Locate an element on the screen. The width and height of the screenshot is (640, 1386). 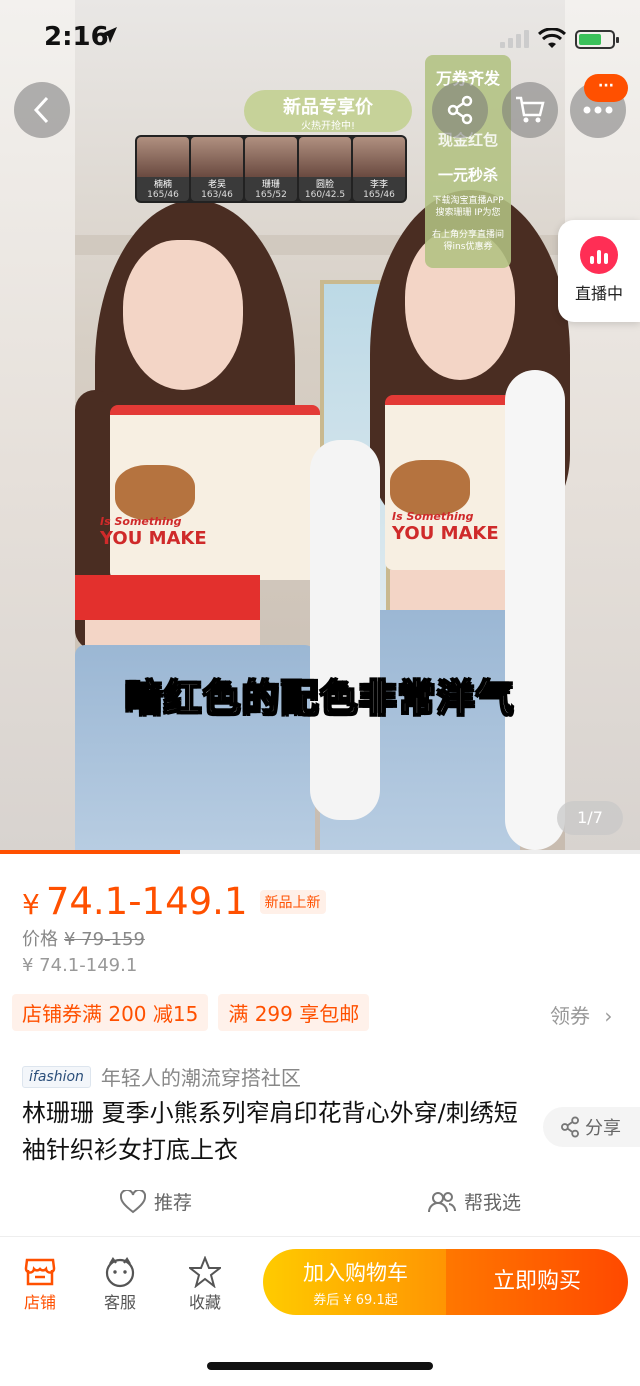
model-card: 李李 165/46 is located at coordinates (379, 169).